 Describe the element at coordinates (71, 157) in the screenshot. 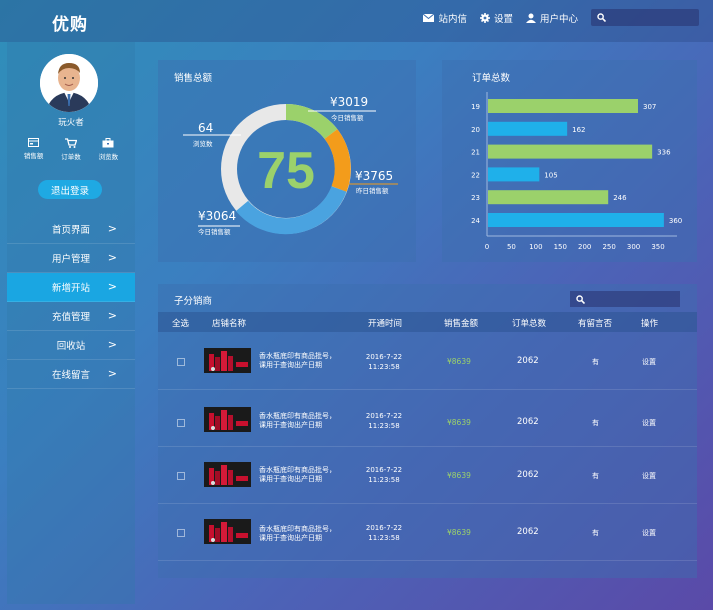

I see `stat-label: 订单数` at that location.